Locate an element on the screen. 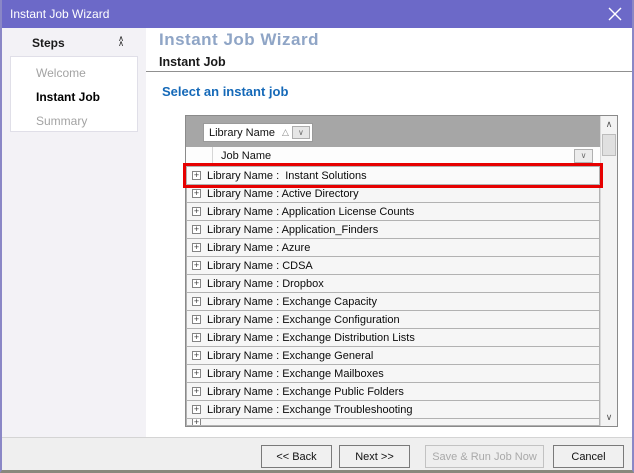 The image size is (634, 473). grid-row-label: Library Name : Exchange Configuration is located at coordinates (303, 319).